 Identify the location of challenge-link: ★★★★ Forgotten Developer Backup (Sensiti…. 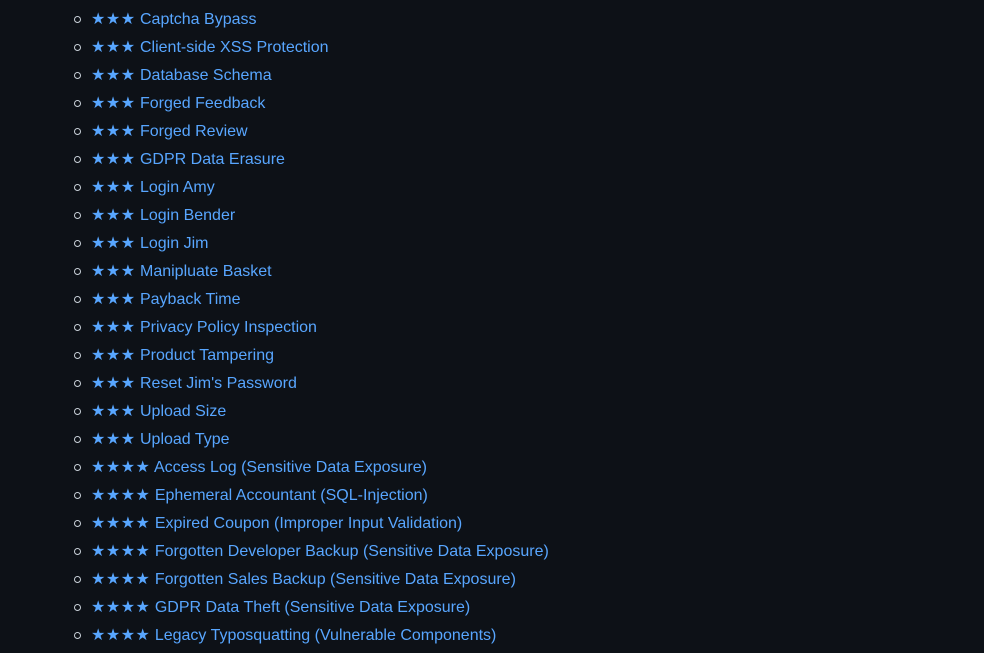
(320, 551).